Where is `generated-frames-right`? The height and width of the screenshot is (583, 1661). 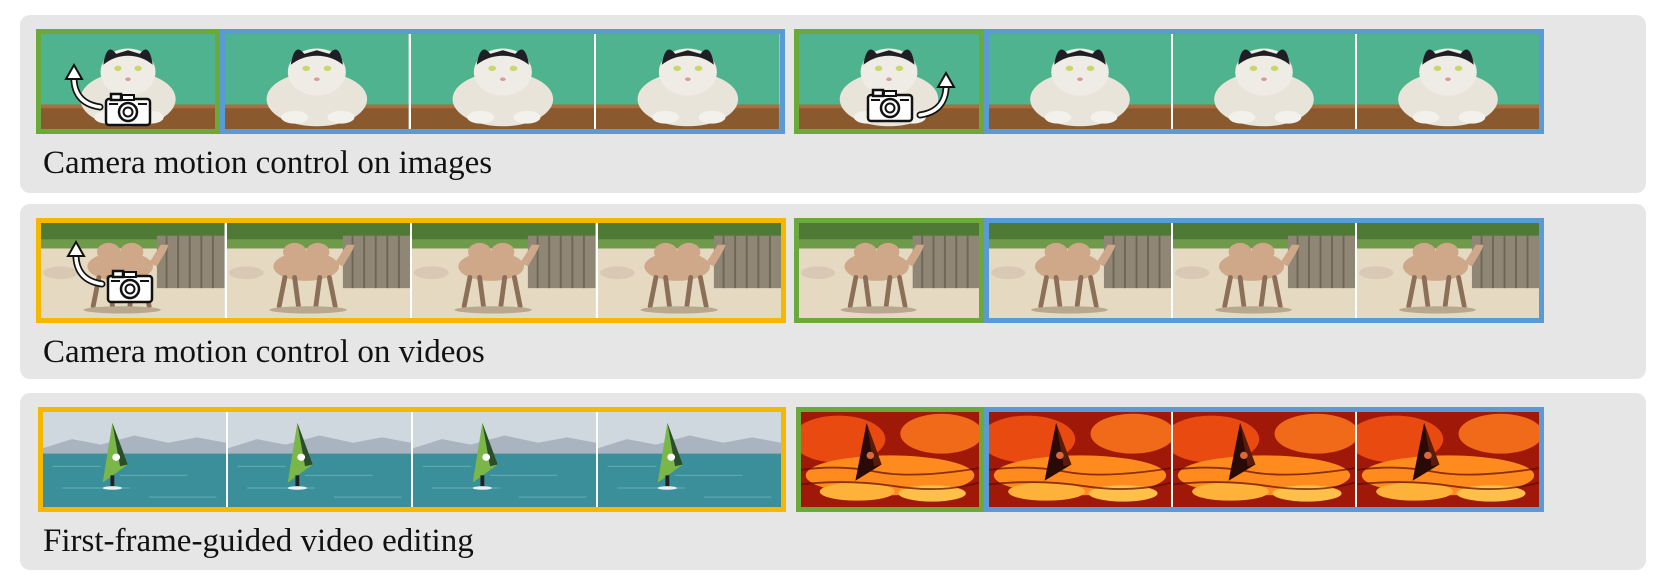 generated-frames-right is located at coordinates (1264, 81).